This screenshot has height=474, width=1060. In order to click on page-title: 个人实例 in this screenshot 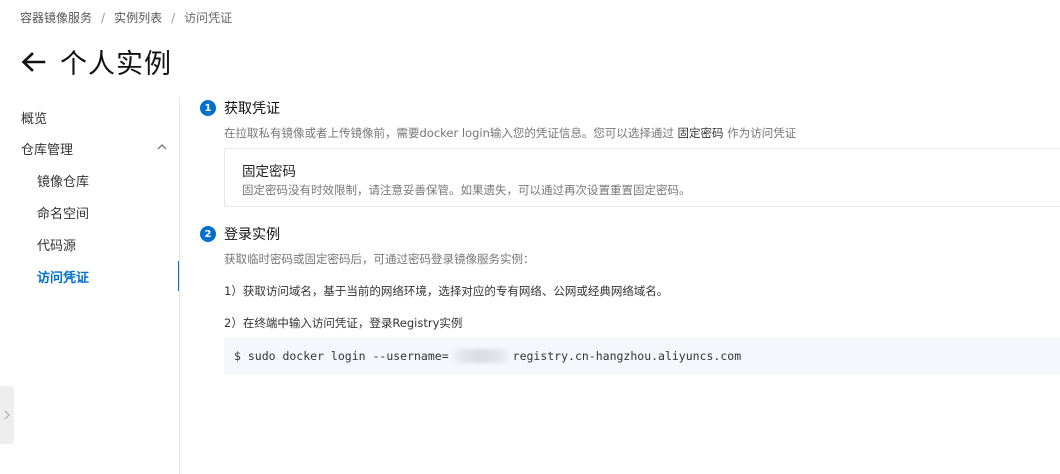, I will do `click(116, 64)`.